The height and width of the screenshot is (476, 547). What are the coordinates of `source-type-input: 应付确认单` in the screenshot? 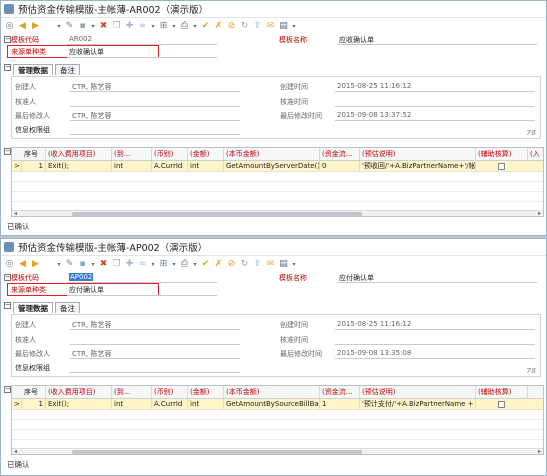 It's located at (86, 290).